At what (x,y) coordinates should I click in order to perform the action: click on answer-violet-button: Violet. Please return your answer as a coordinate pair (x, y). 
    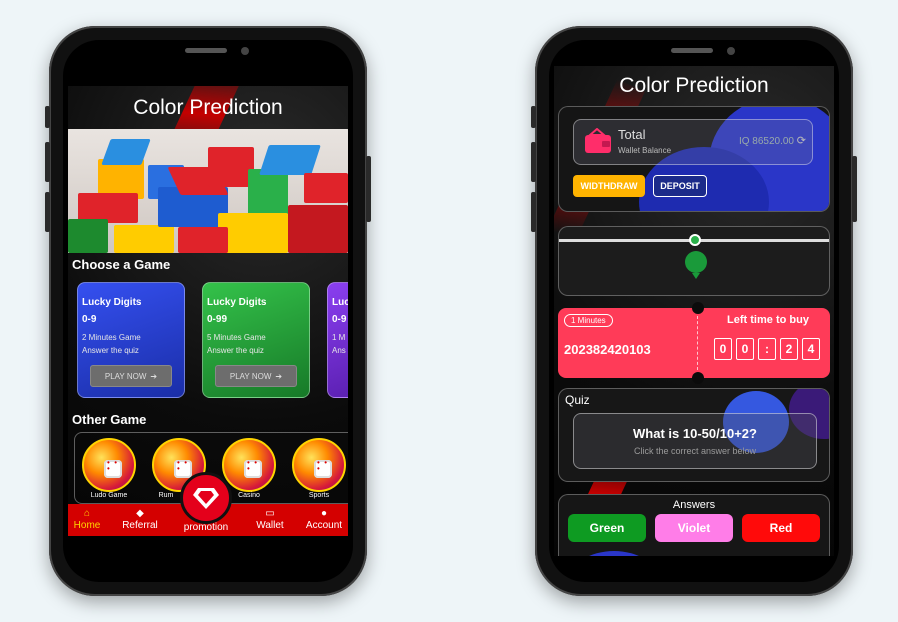
    Looking at the image, I should click on (694, 528).